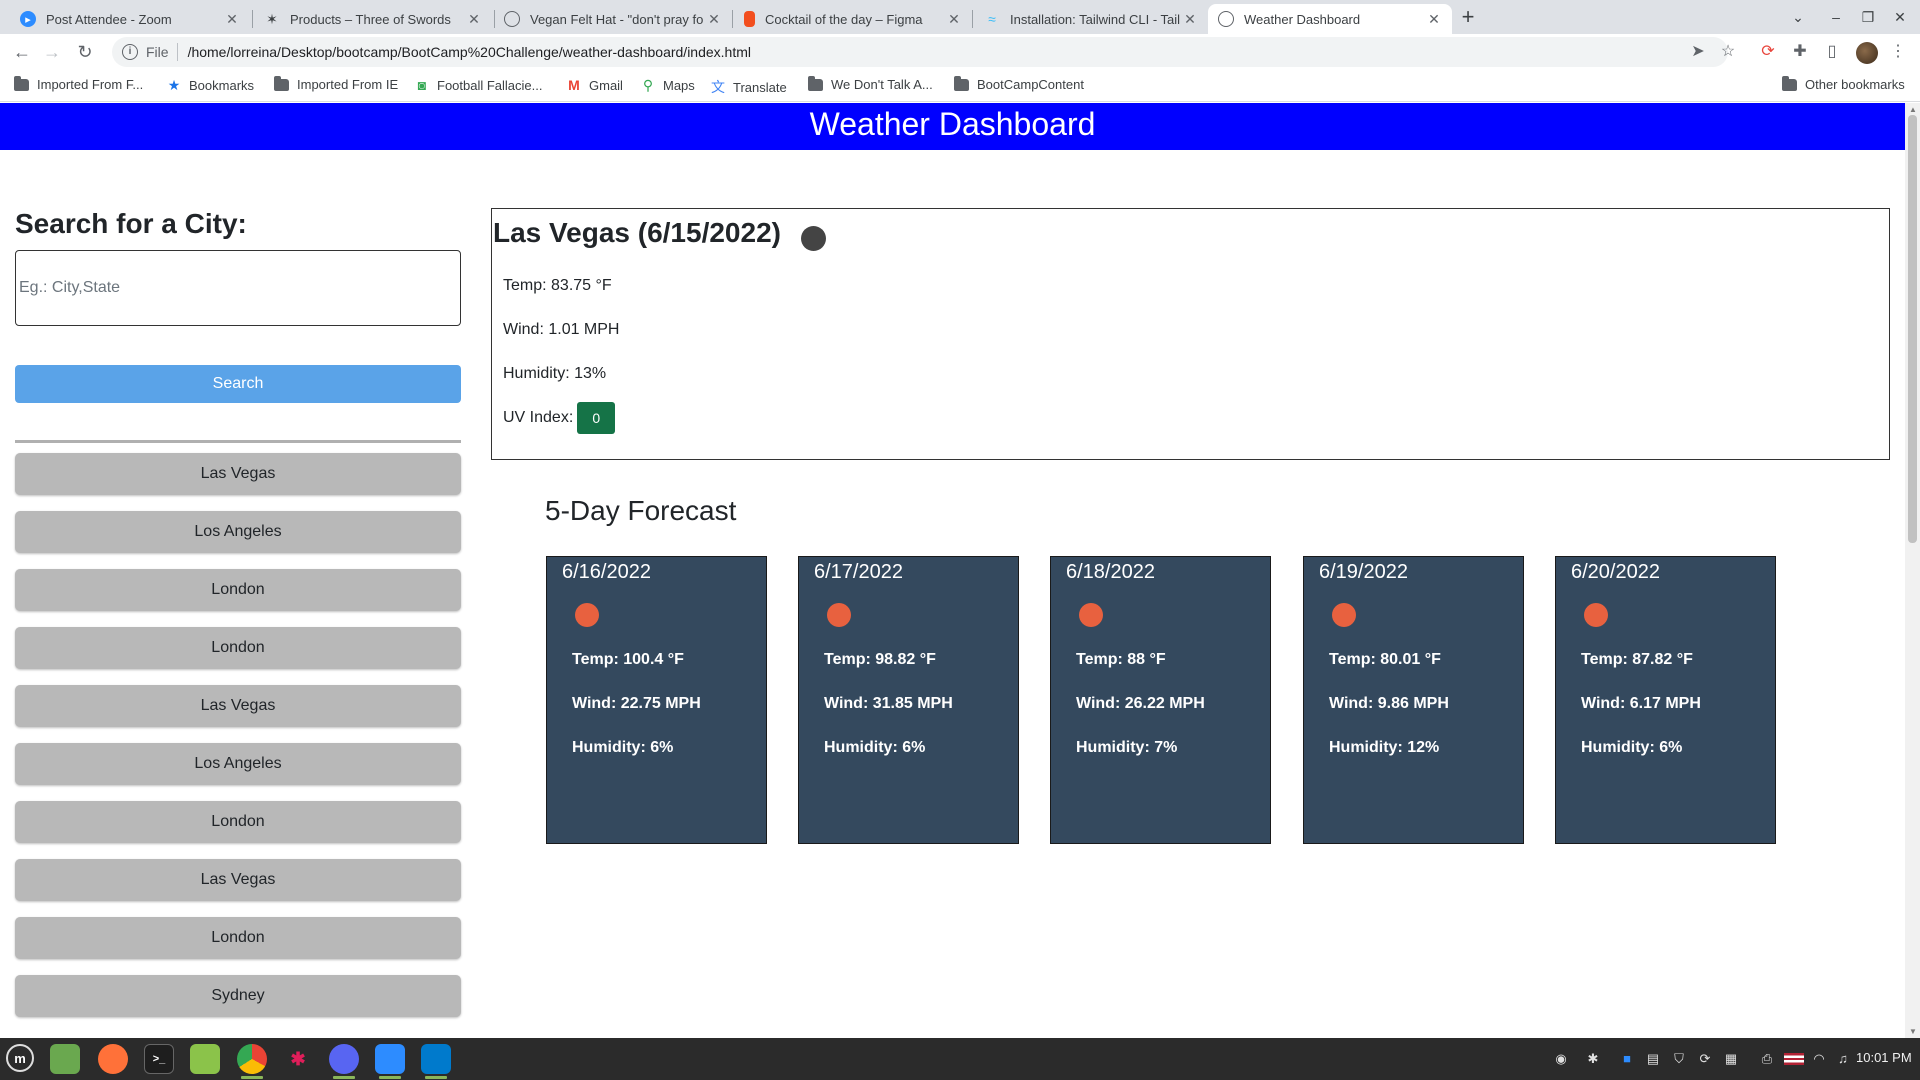 The width and height of the screenshot is (1920, 1080). I want to click on update-icon: ⟳, so click(1705, 1059).